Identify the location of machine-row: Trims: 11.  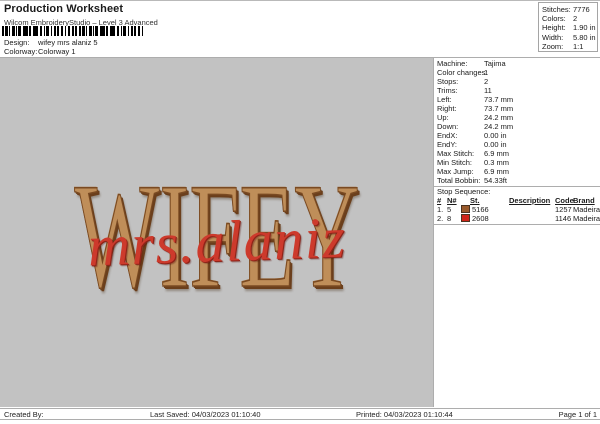
(464, 90).